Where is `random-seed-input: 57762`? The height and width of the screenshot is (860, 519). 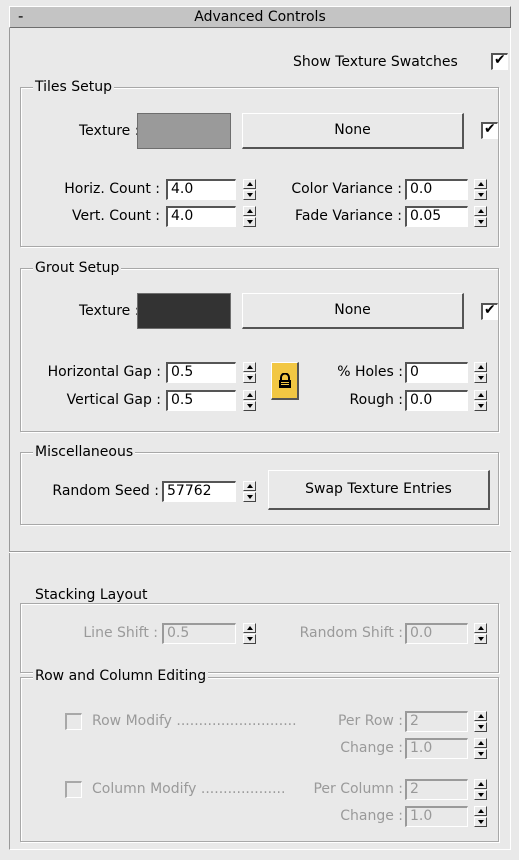
random-seed-input: 57762 is located at coordinates (199, 491).